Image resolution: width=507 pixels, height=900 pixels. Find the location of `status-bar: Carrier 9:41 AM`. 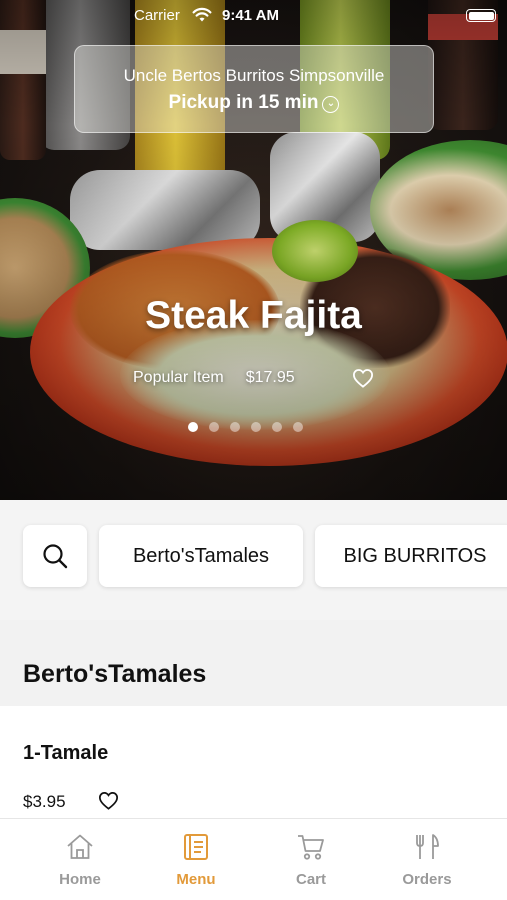

status-bar: Carrier 9:41 AM is located at coordinates (253, 16).